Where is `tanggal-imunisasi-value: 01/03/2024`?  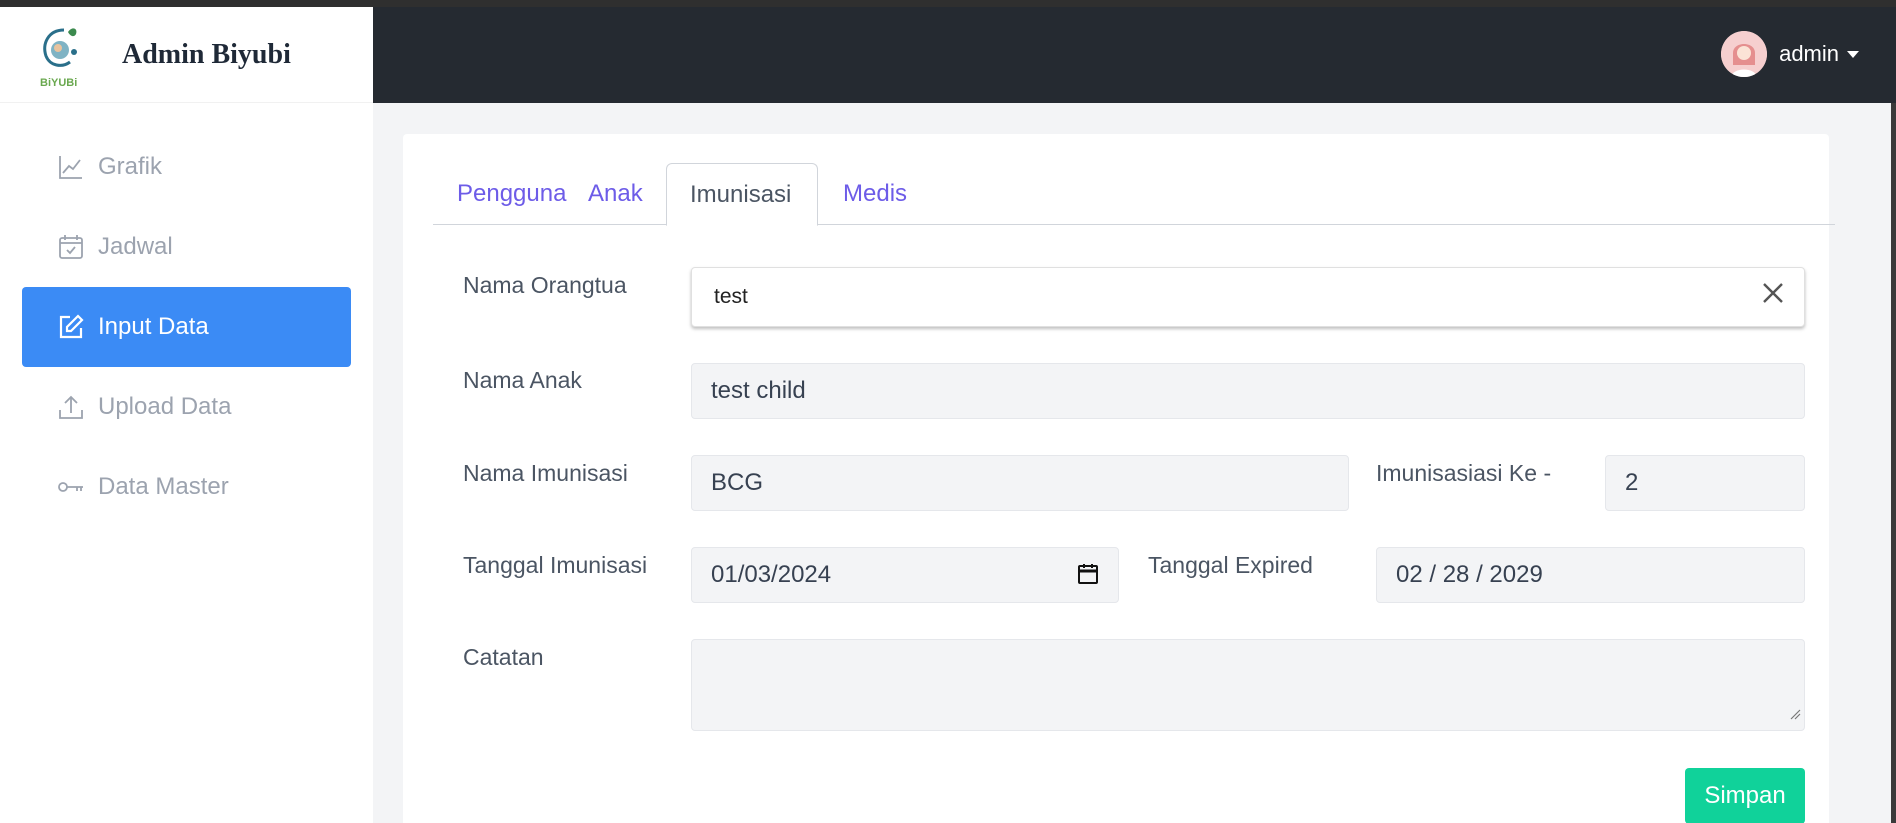
tanggal-imunisasi-value: 01/03/2024 is located at coordinates (771, 574).